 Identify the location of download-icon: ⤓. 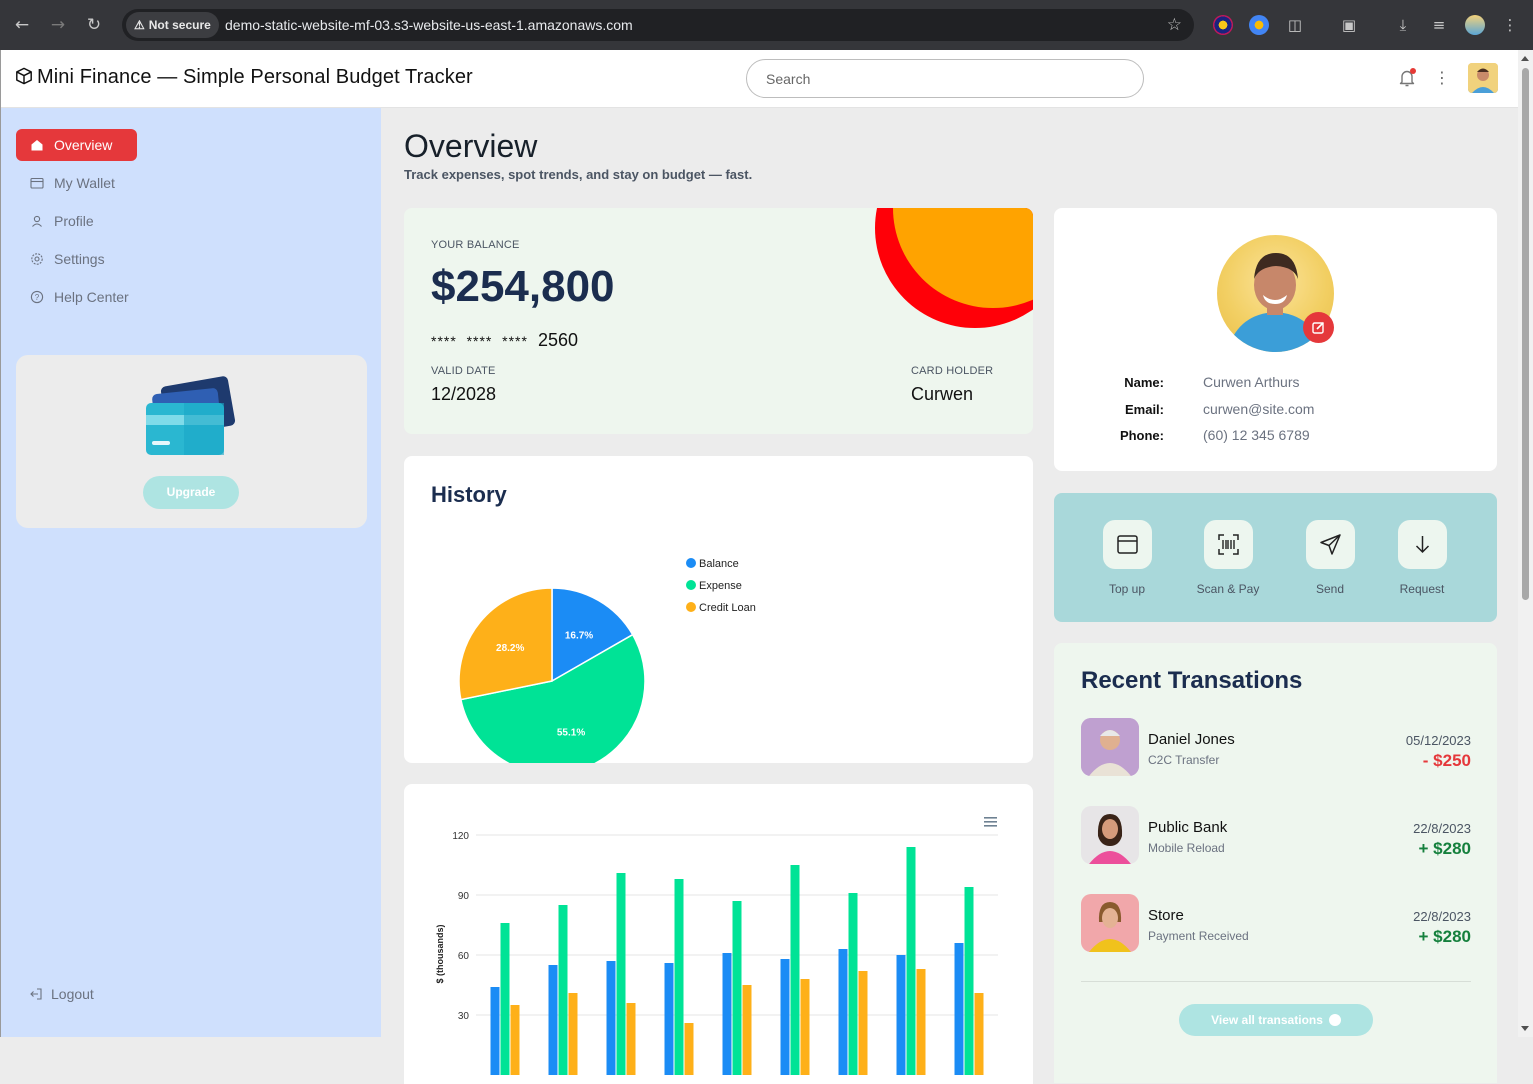
(1403, 25).